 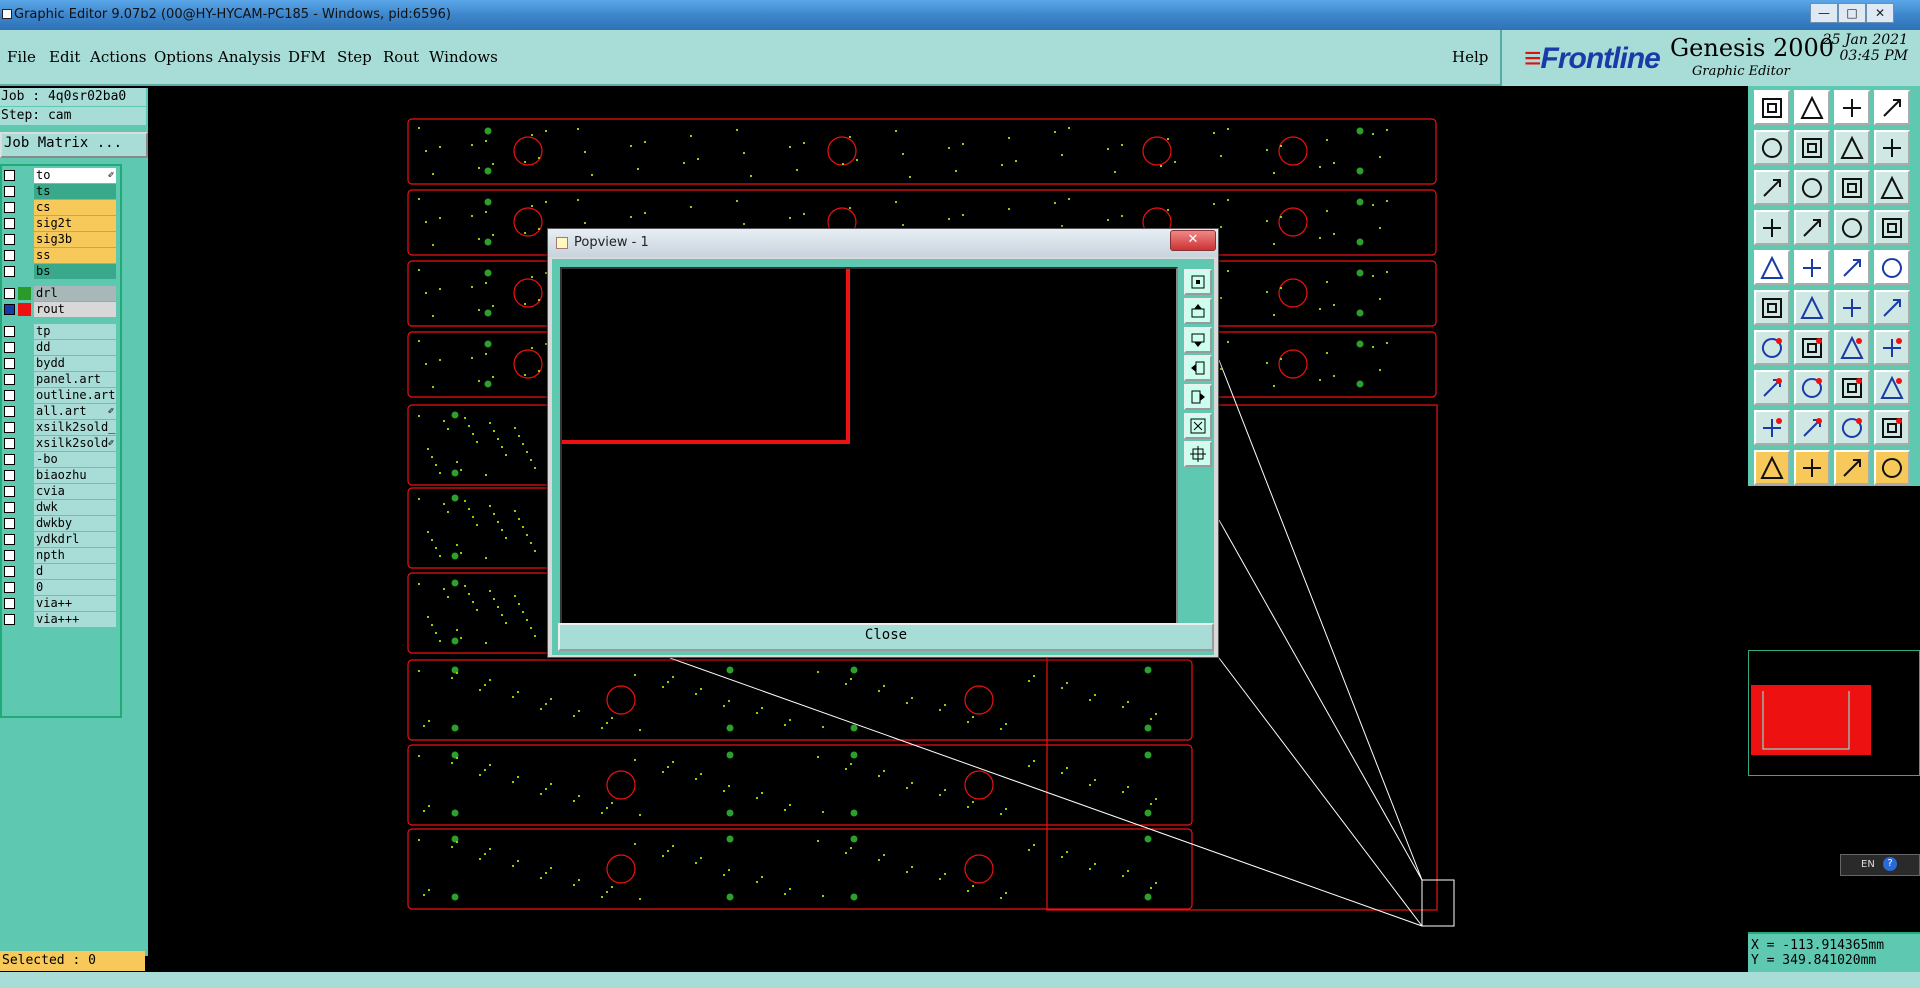 I want to click on layer-row: npth, so click(x=60, y=555).